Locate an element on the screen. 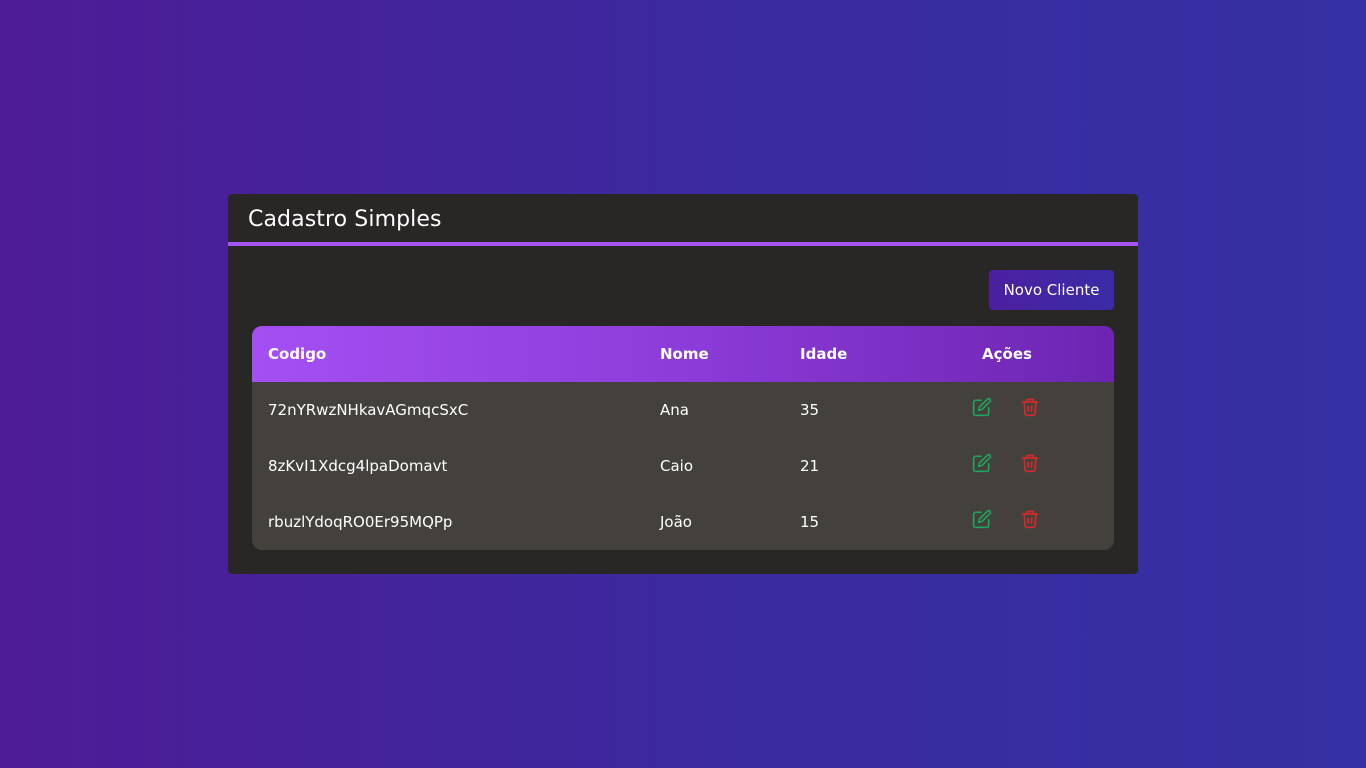 This screenshot has height=768, width=1366. cell-age: 35 is located at coordinates (810, 410).